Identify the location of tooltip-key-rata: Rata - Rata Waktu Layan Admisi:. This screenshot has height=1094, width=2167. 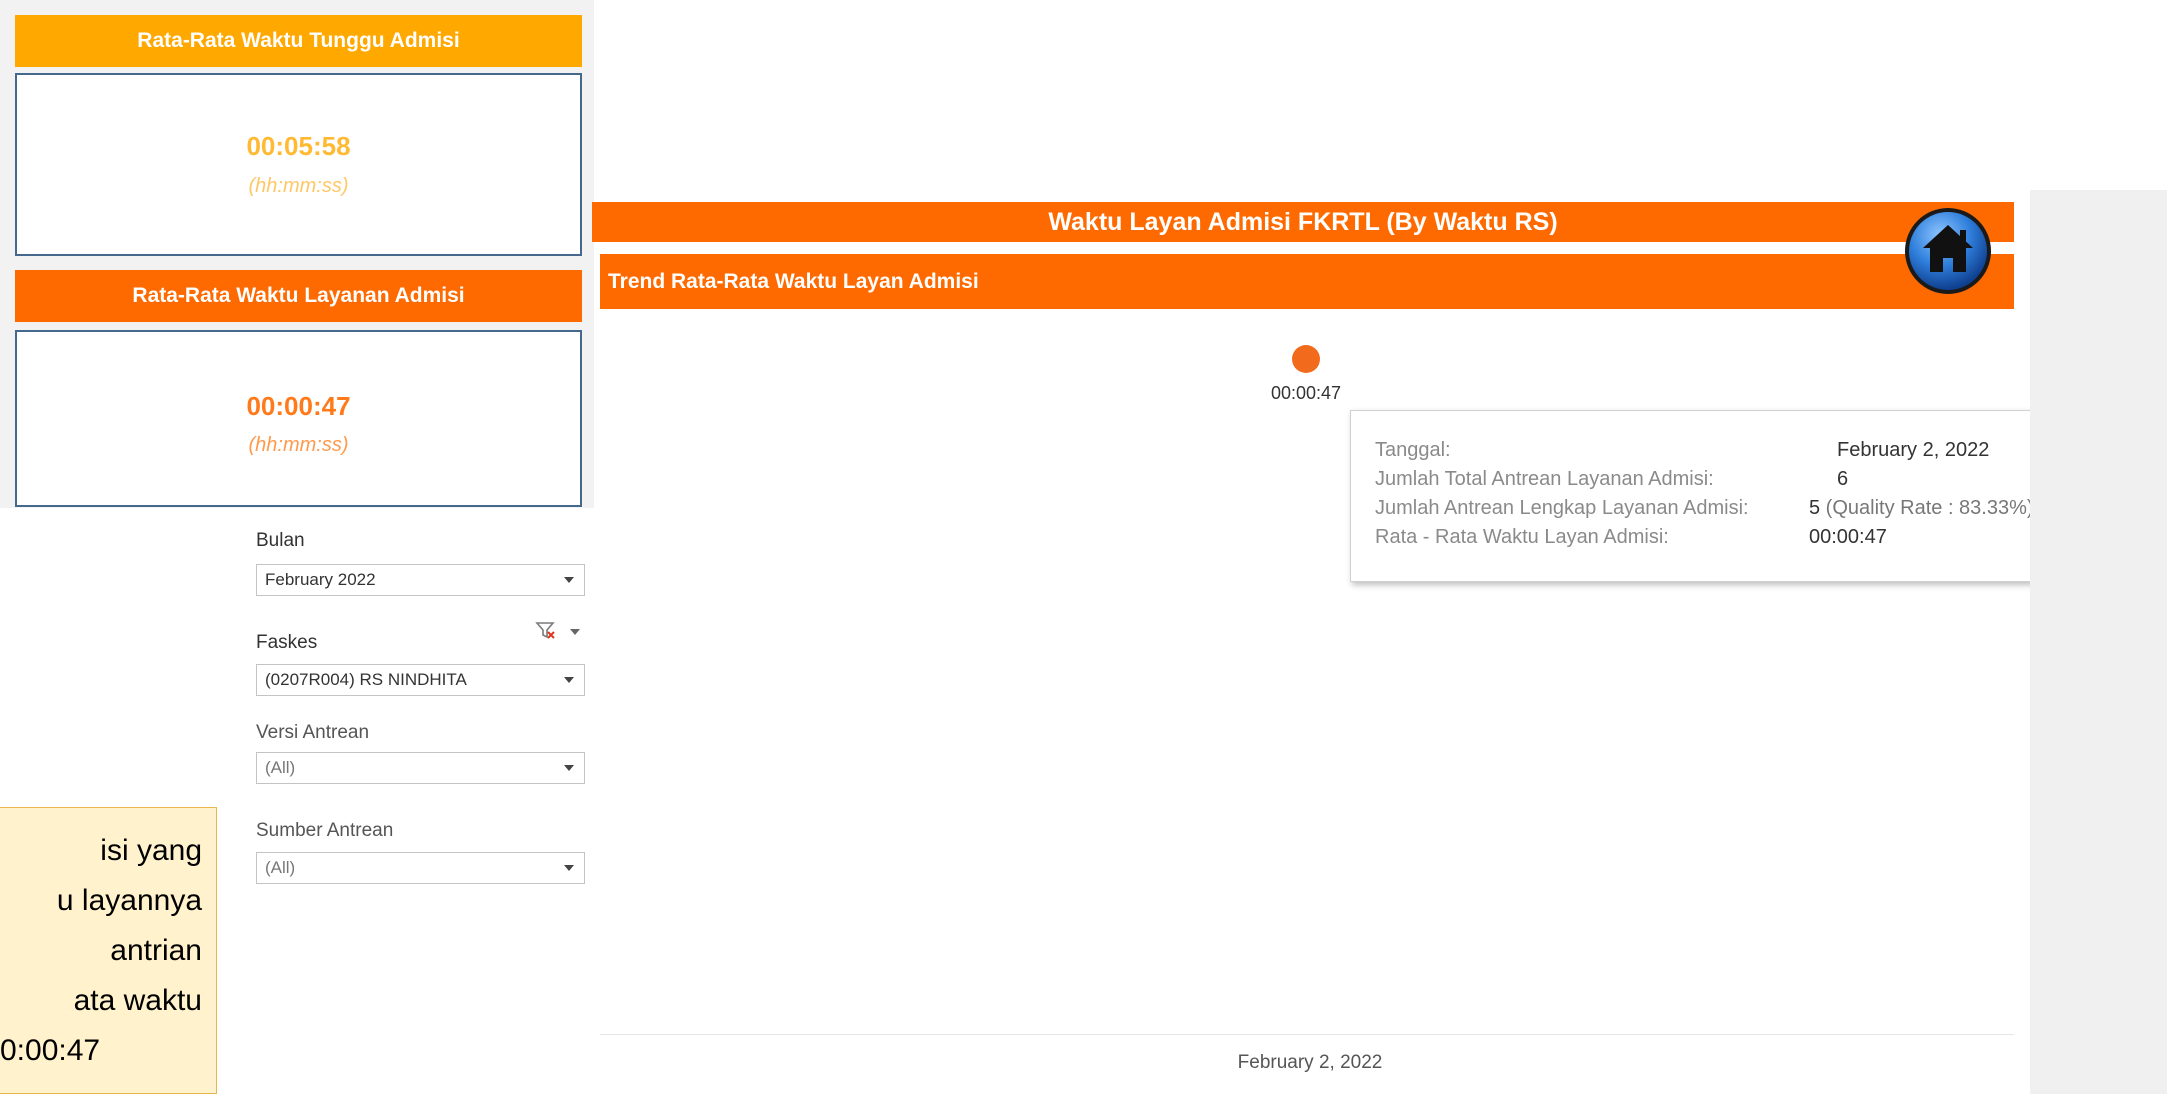
(1522, 537).